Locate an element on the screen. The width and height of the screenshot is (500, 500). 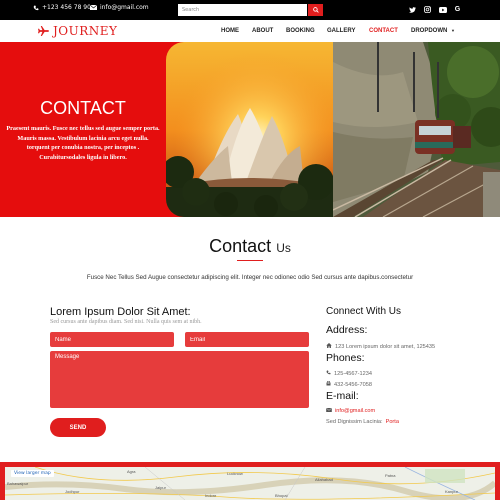
search-icon is located at coordinates (315, 10).